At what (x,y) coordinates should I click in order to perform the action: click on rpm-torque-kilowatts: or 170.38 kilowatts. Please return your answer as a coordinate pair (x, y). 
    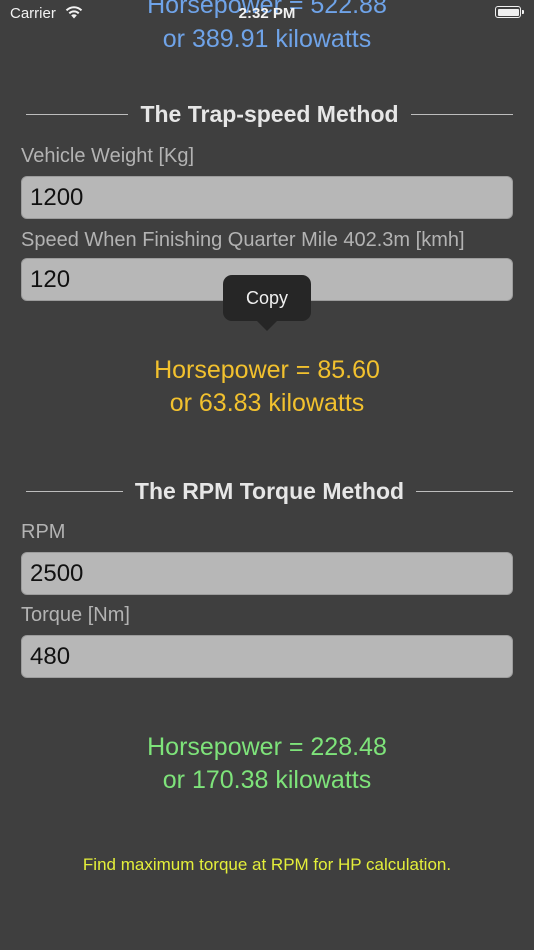
    Looking at the image, I should click on (267, 780).